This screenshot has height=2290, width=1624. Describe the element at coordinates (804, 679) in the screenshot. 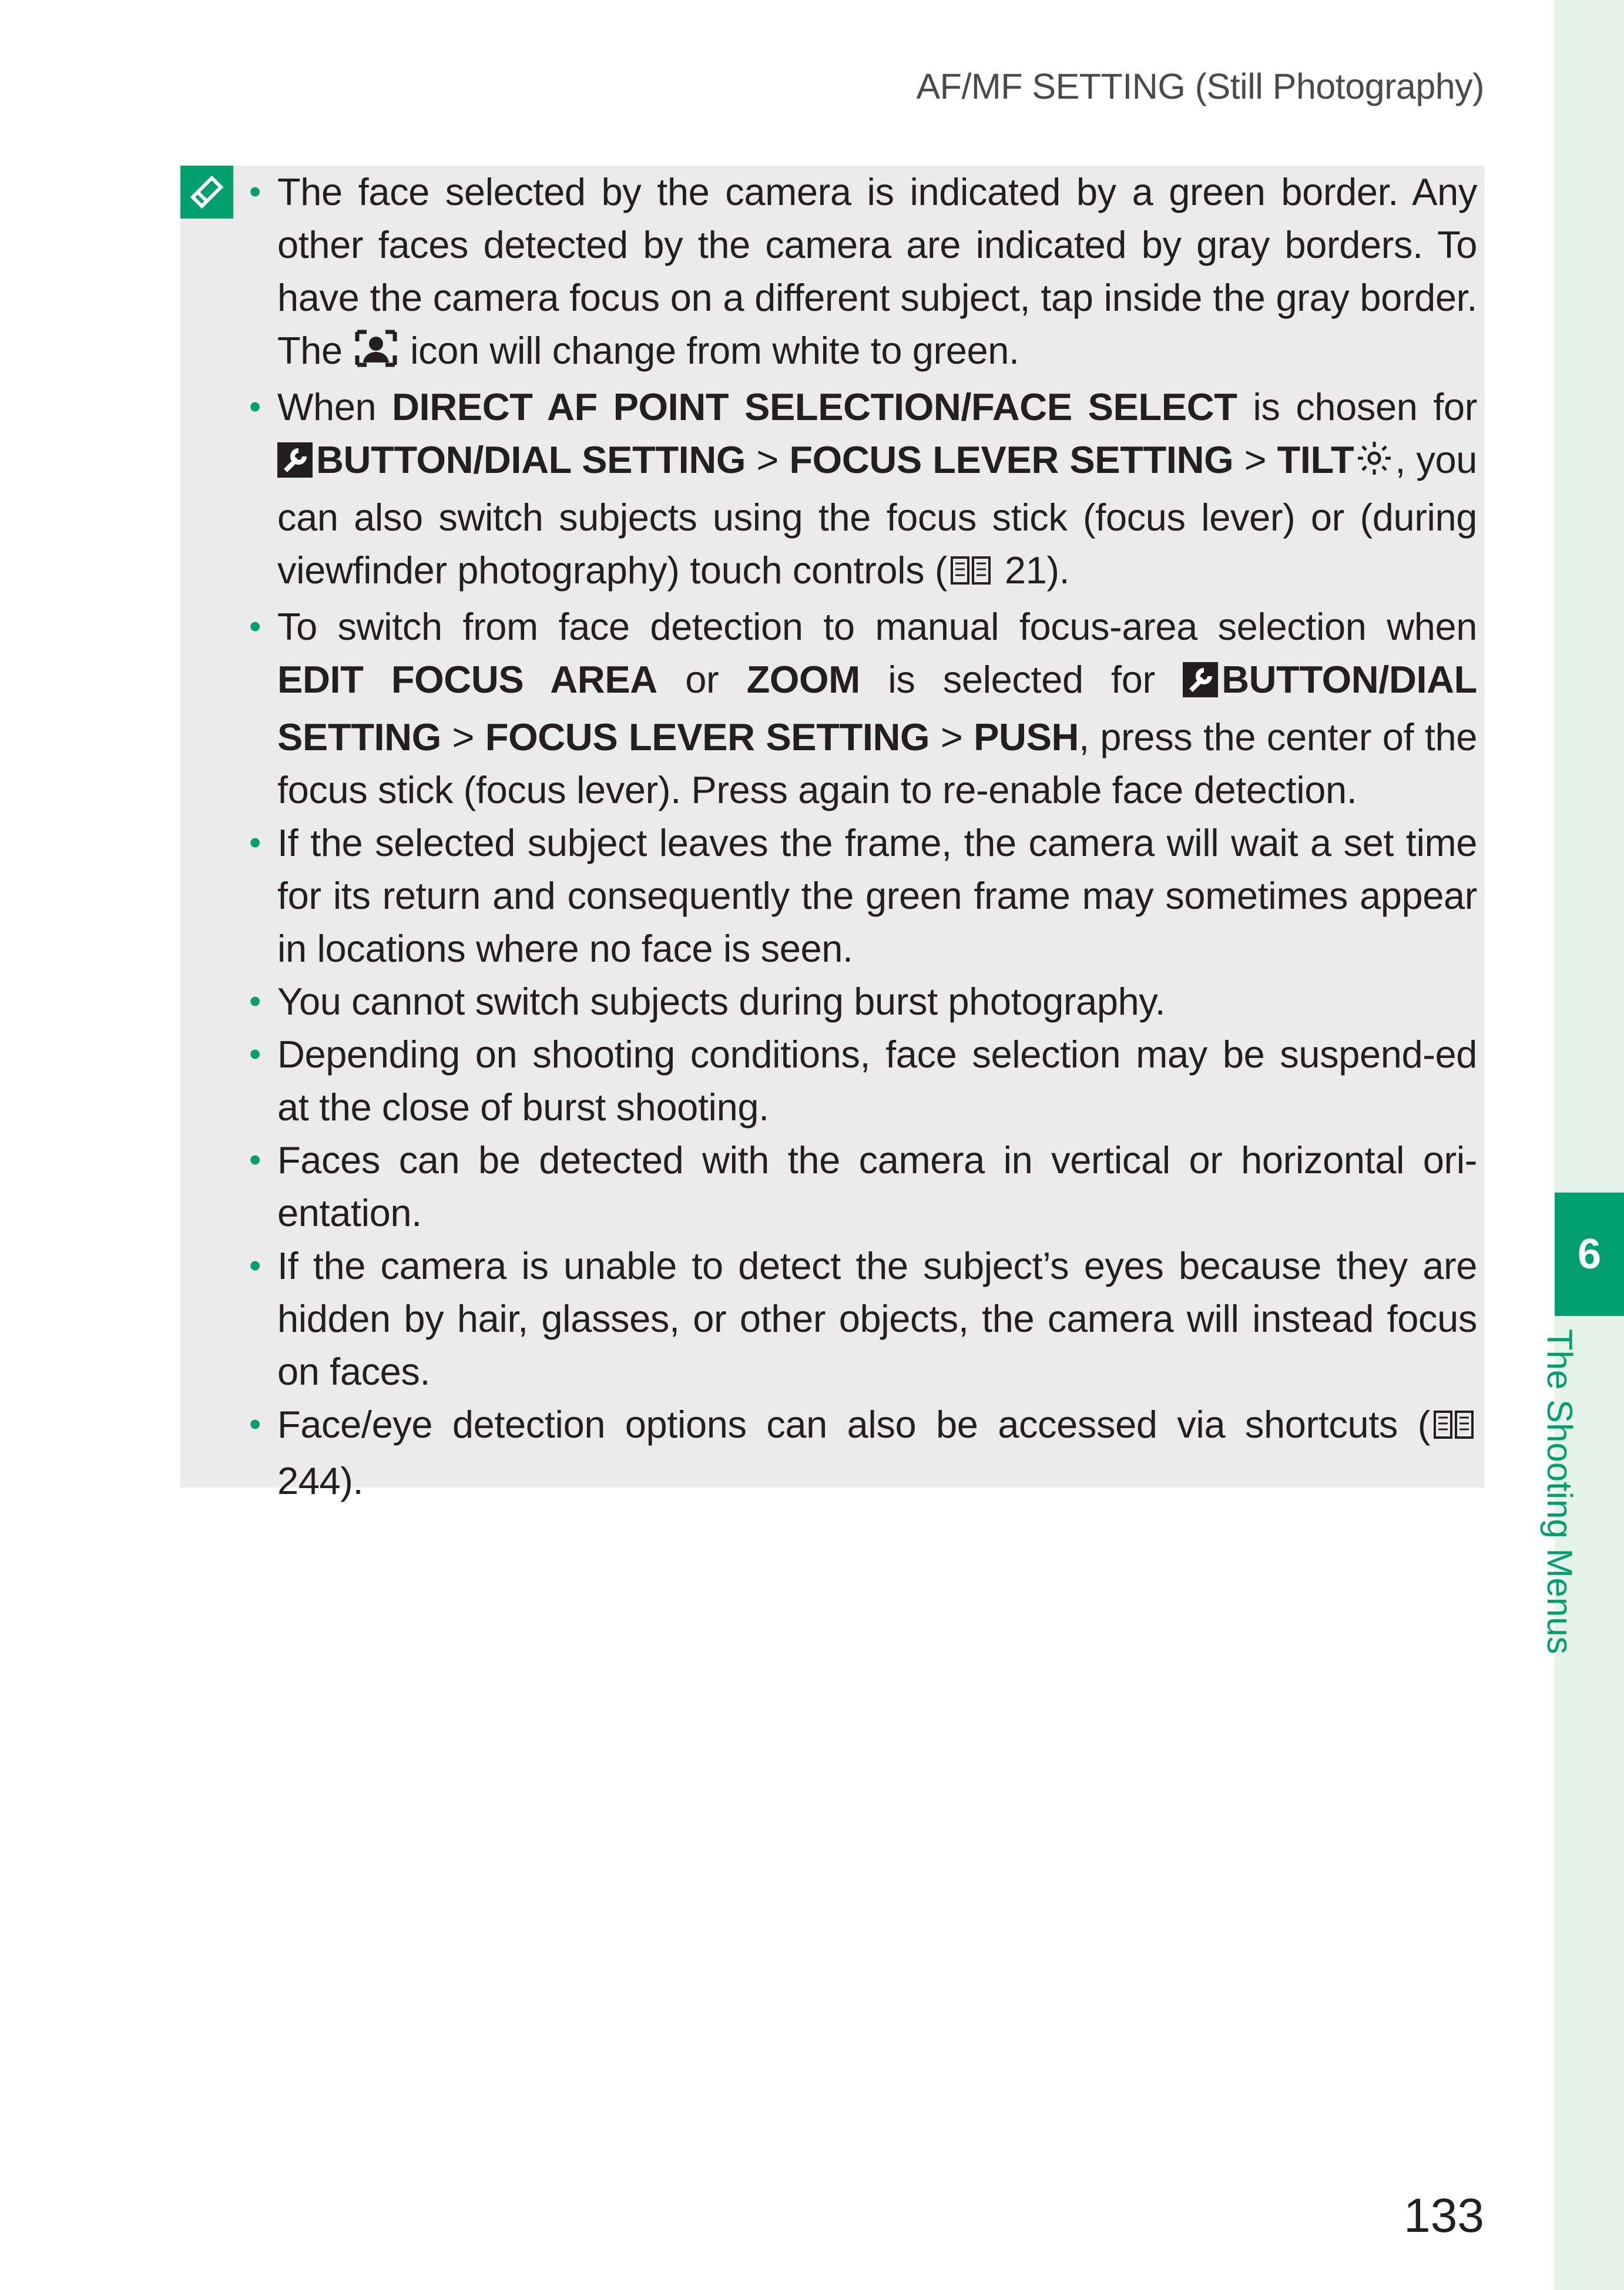

I see `bold-term: ZOOM` at that location.